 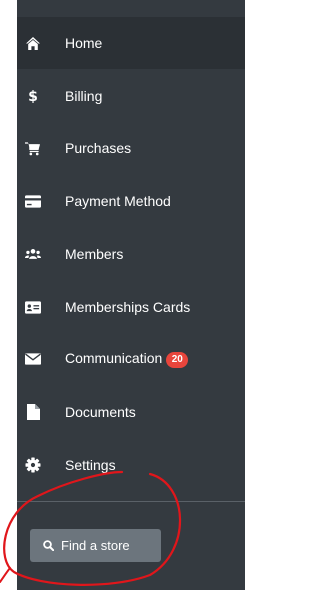 What do you see at coordinates (84, 43) in the screenshot?
I see `sidebar-item-label: Home` at bounding box center [84, 43].